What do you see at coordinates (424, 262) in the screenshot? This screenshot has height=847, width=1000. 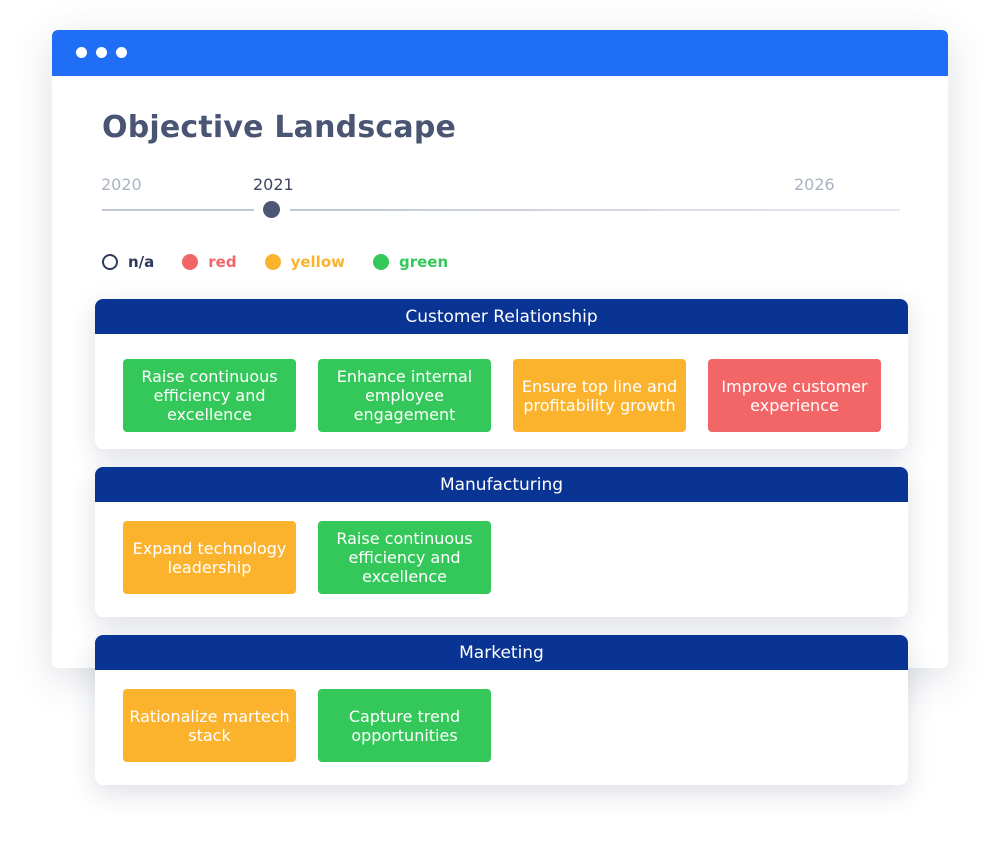 I see `legend-label: green` at bounding box center [424, 262].